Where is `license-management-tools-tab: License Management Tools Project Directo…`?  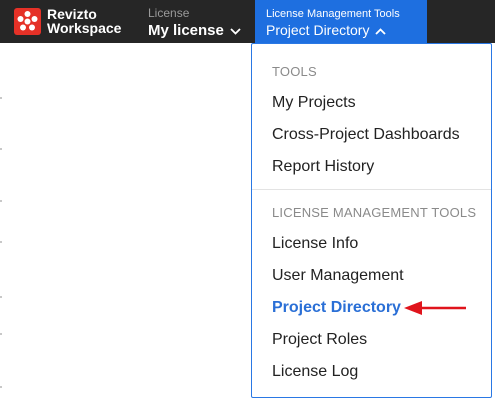
license-management-tools-tab: License Management Tools Project Directo… is located at coordinates (341, 21).